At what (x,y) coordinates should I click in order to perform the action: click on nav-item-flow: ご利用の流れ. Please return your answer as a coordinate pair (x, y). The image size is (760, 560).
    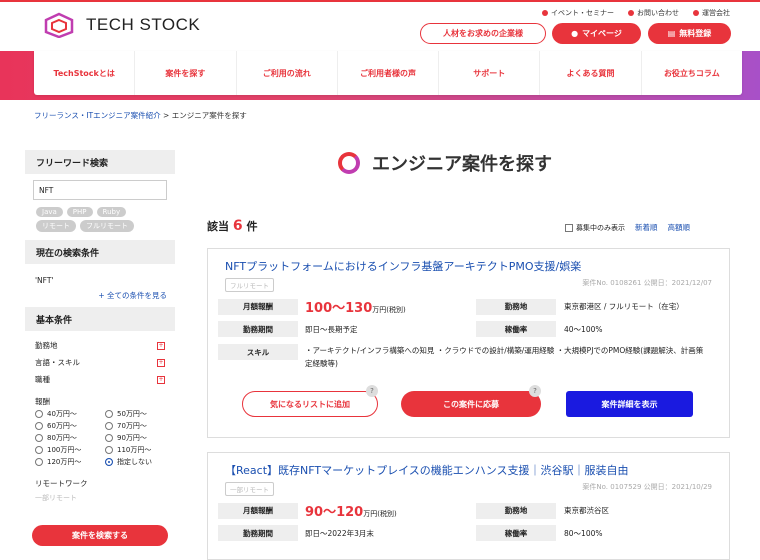
    Looking at the image, I should click on (287, 73).